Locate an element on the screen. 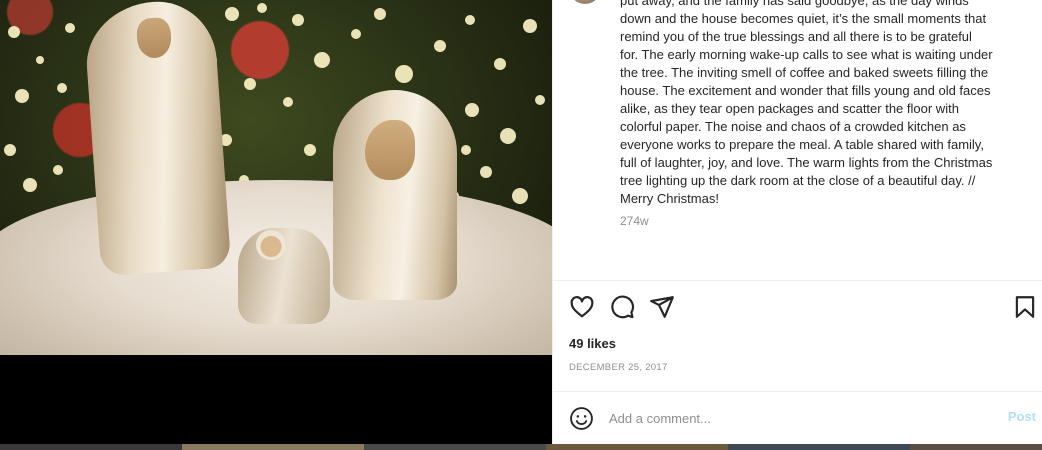  baby-jesus-figurine is located at coordinates (284, 276).